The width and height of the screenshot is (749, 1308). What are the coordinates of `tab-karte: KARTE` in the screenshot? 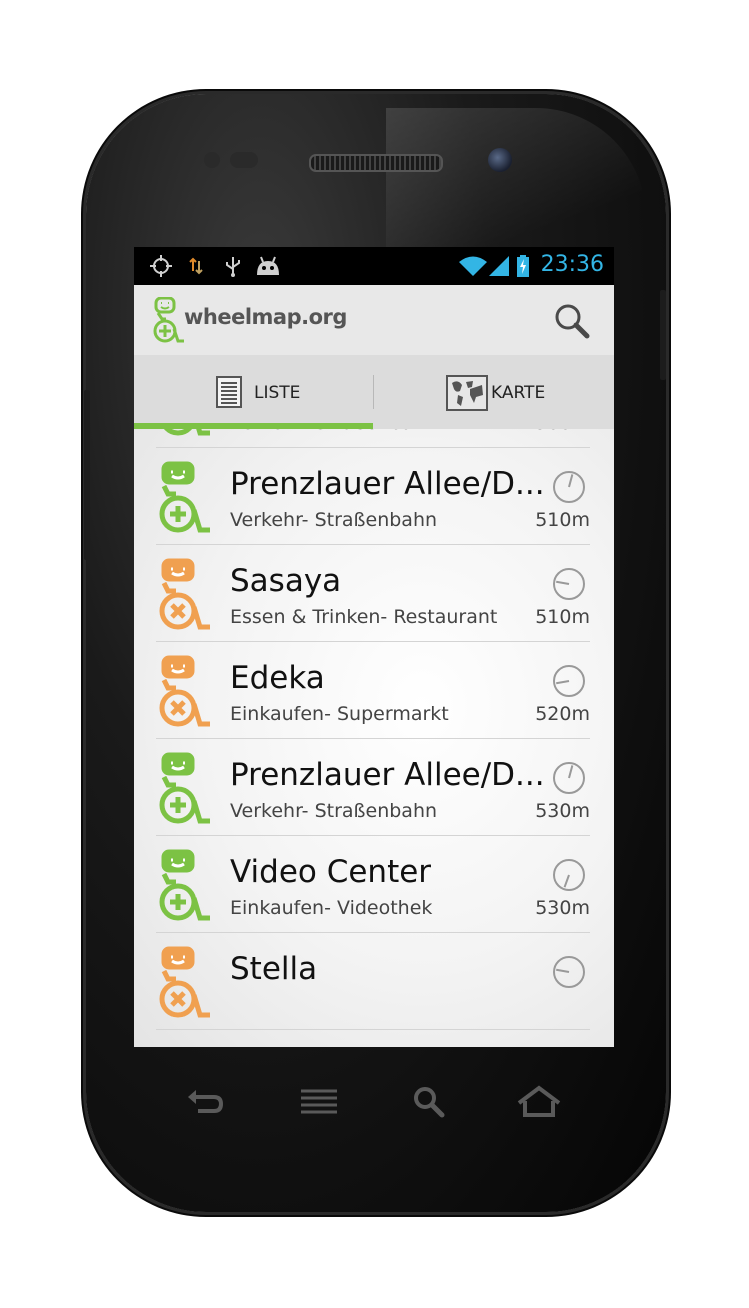 It's located at (494, 392).